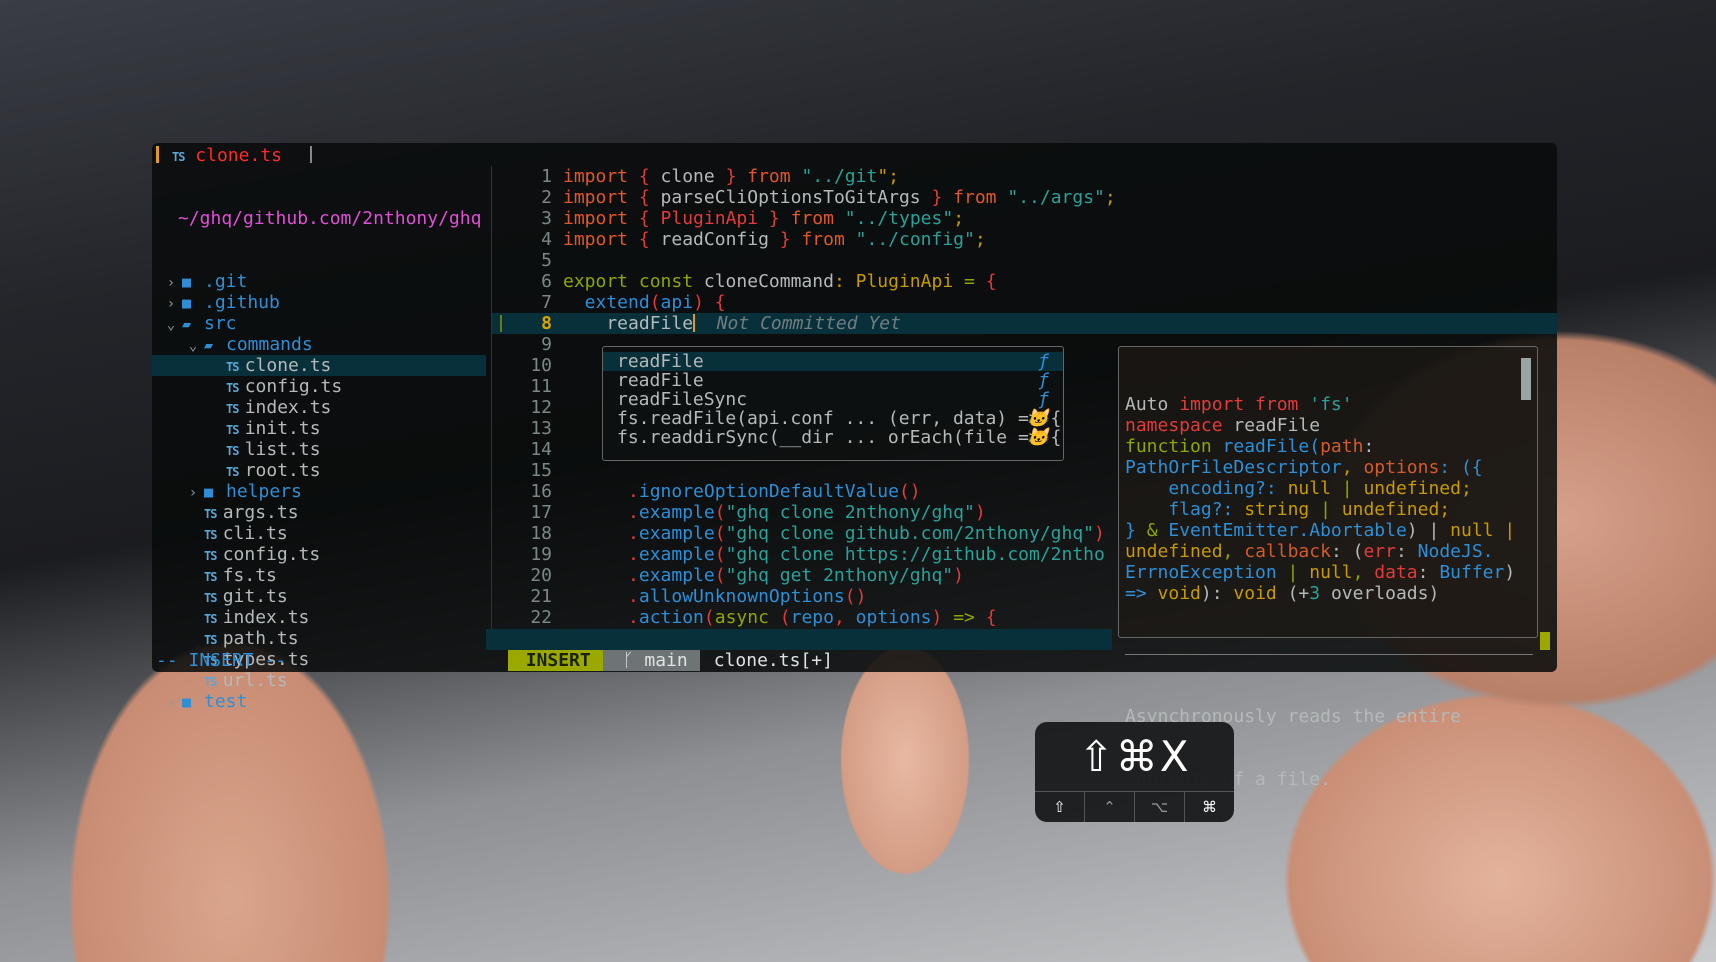 The width and height of the screenshot is (1716, 962). What do you see at coordinates (546, 218) in the screenshot?
I see `line-number: 3` at bounding box center [546, 218].